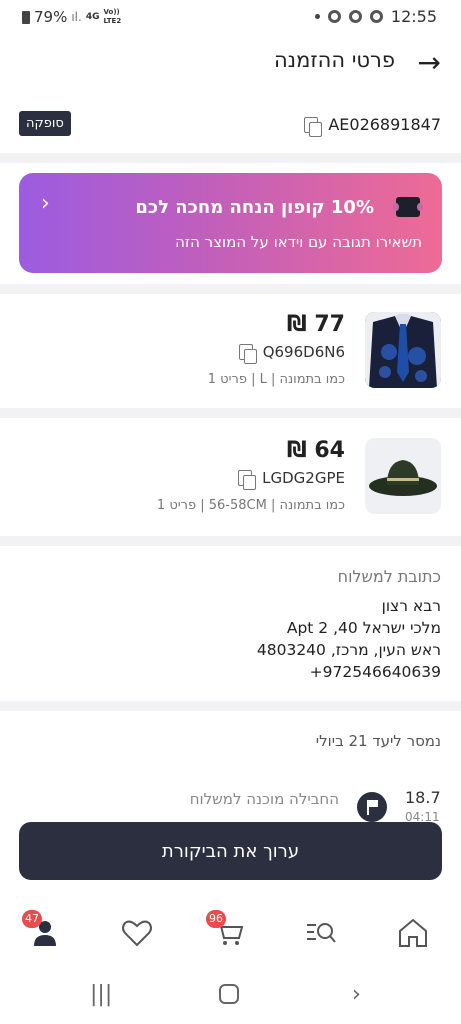 This screenshot has height=1024, width=461. What do you see at coordinates (254, 207) in the screenshot?
I see `coupon-title: 10% קופון הנחה מחכה לכם` at bounding box center [254, 207].